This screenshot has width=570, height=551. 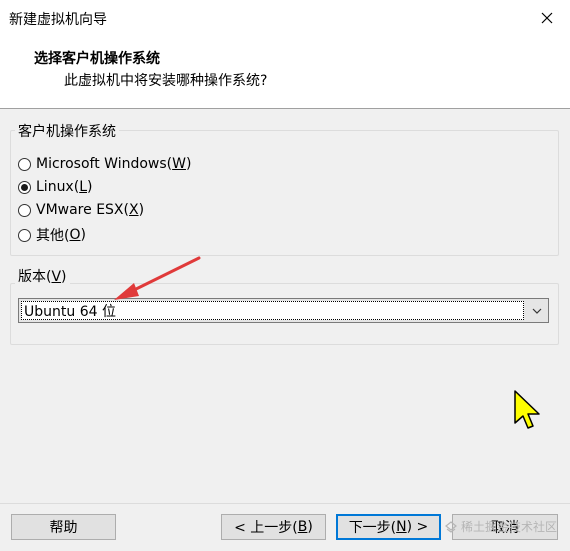 I want to click on radio-vmware-esx: VMware ESX(X), so click(x=81, y=210).